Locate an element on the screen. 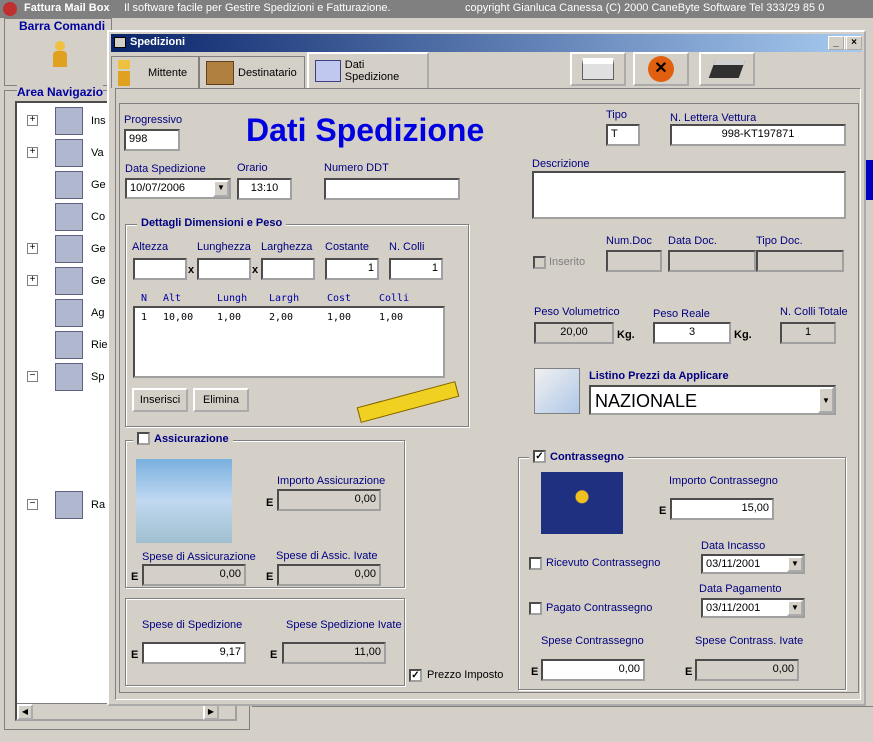  person-icon is located at coordinates (124, 72).